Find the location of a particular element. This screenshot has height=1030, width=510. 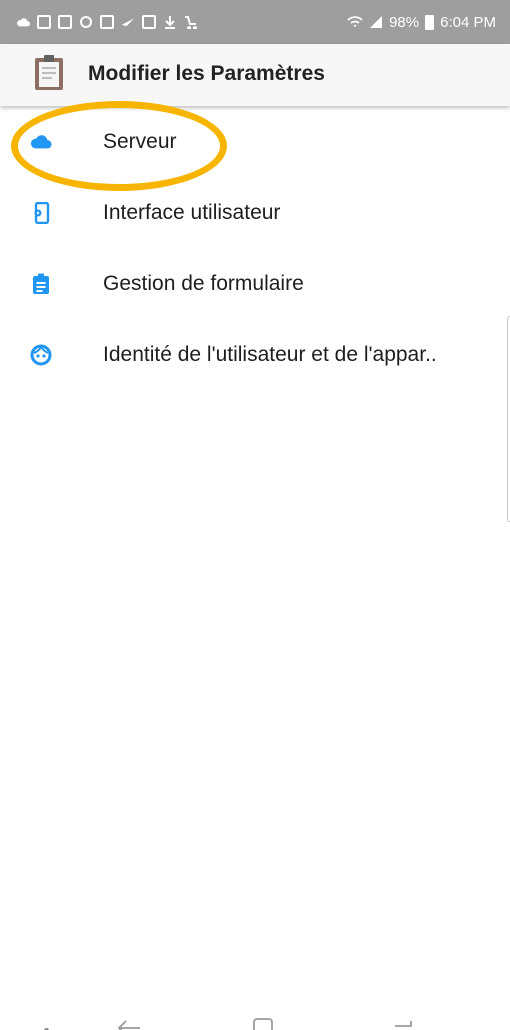

cart-icon is located at coordinates (191, 22).